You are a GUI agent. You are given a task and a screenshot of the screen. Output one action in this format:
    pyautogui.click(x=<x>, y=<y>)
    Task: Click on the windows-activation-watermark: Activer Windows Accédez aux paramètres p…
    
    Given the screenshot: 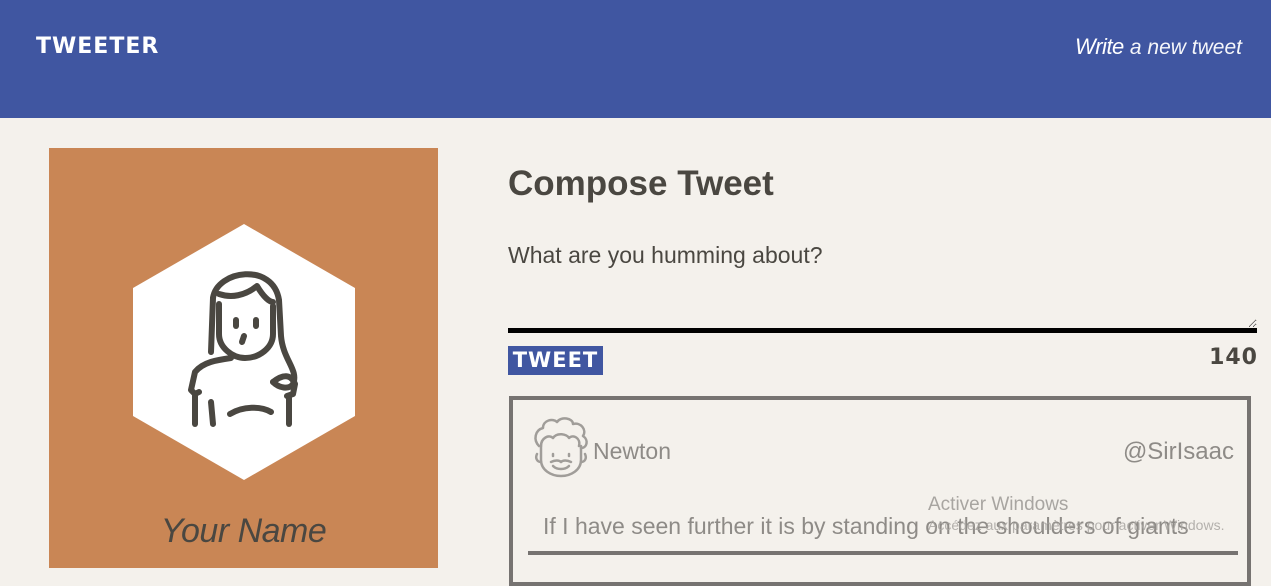 What is the action you would take?
    pyautogui.click(x=1076, y=513)
    